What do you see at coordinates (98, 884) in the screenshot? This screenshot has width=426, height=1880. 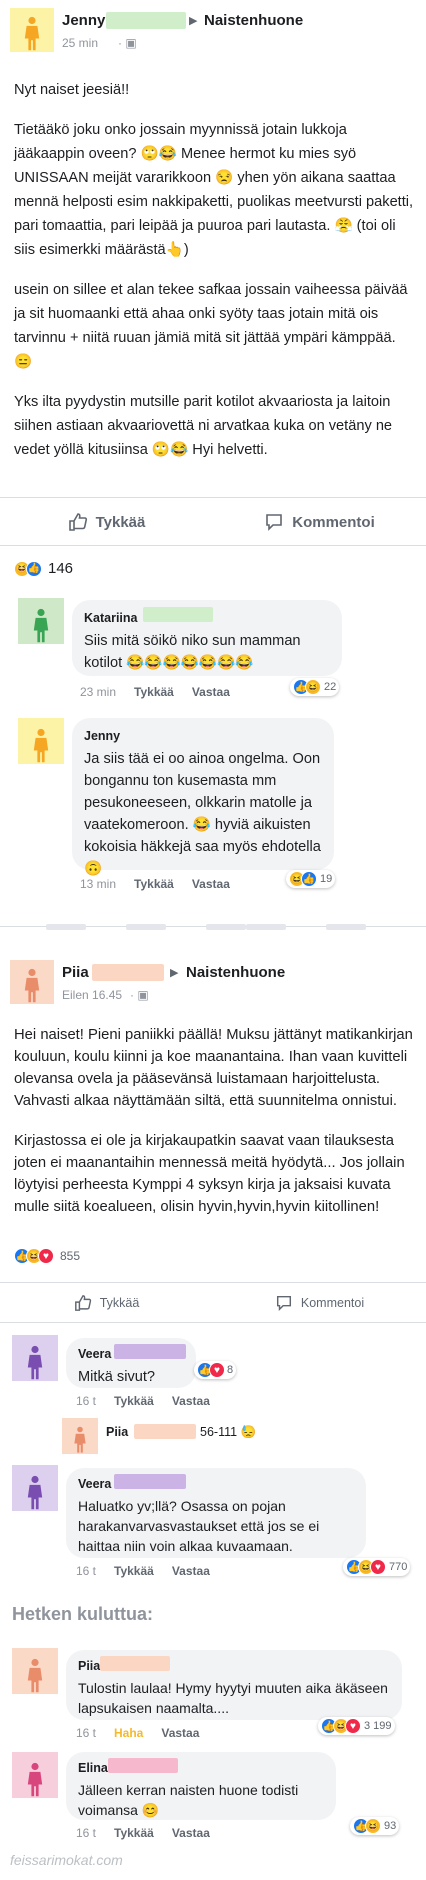 I see `comment-time: 13 min` at bounding box center [98, 884].